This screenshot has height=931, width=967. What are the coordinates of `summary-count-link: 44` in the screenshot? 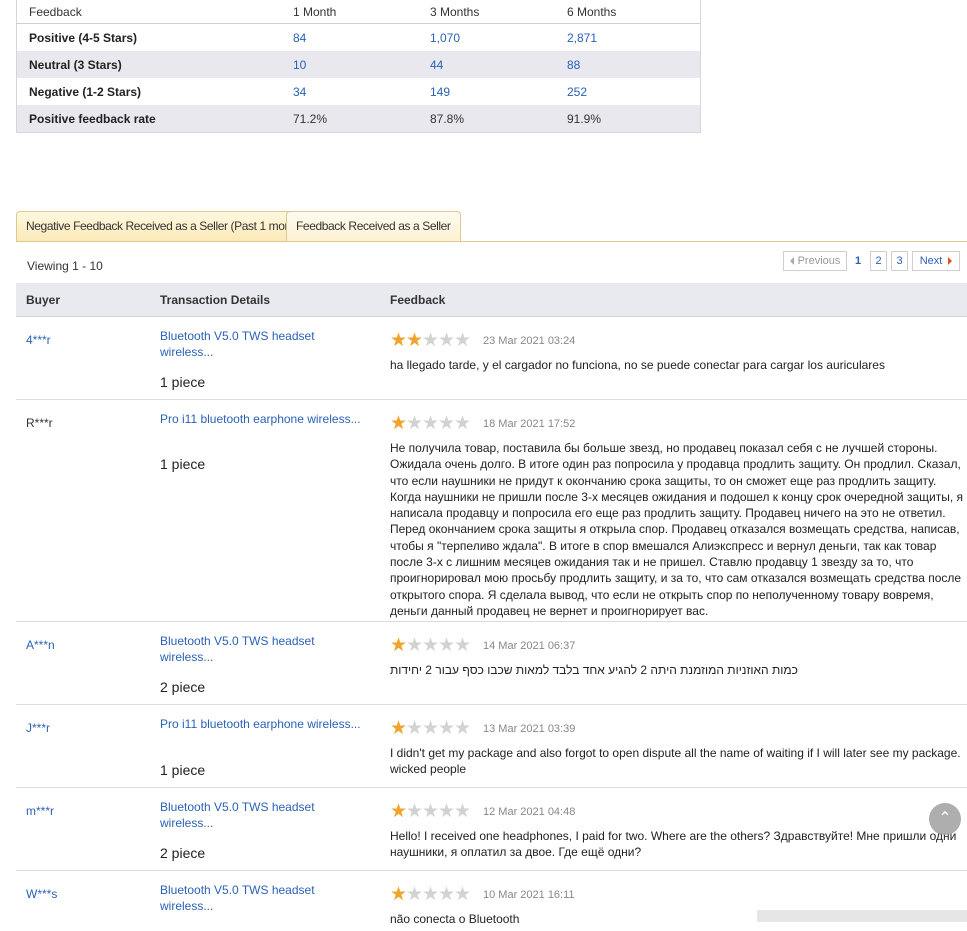 It's located at (436, 65).